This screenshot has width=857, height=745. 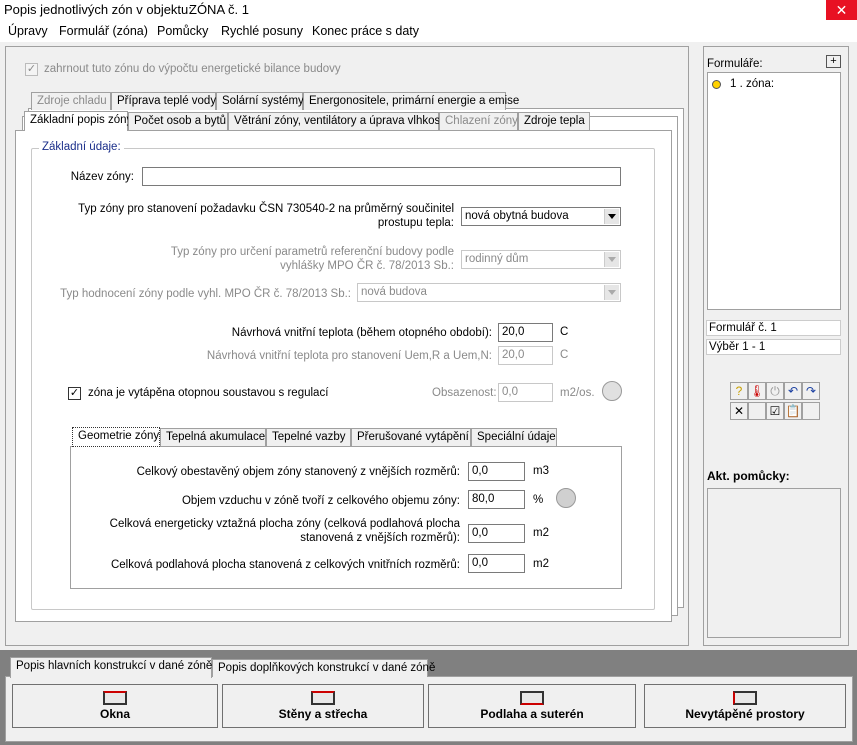 I want to click on design-temp-input: 20,0, so click(x=525, y=332).